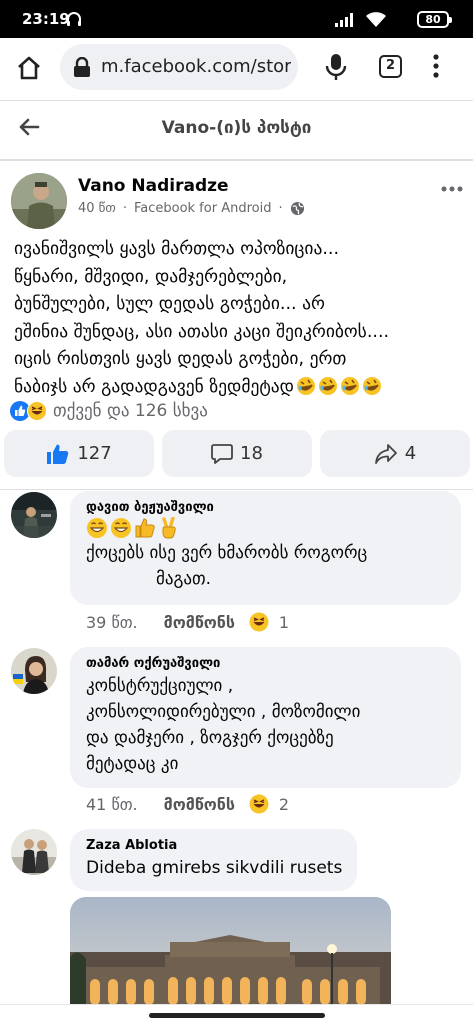  I want to click on post-time: 40 წთ, so click(97, 208).